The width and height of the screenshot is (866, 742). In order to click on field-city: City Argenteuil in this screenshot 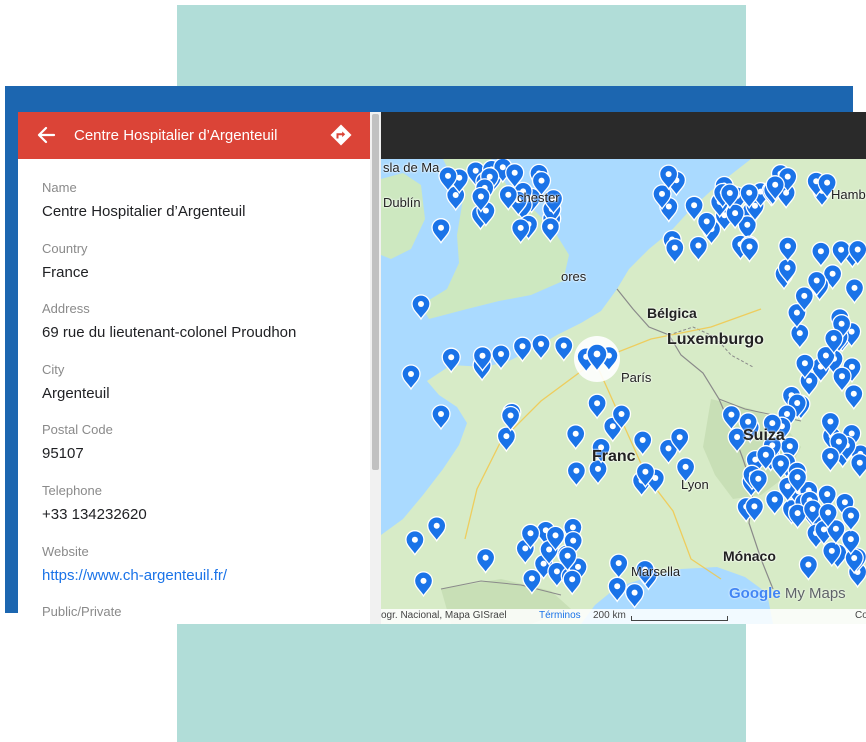, I will do `click(202, 392)`.